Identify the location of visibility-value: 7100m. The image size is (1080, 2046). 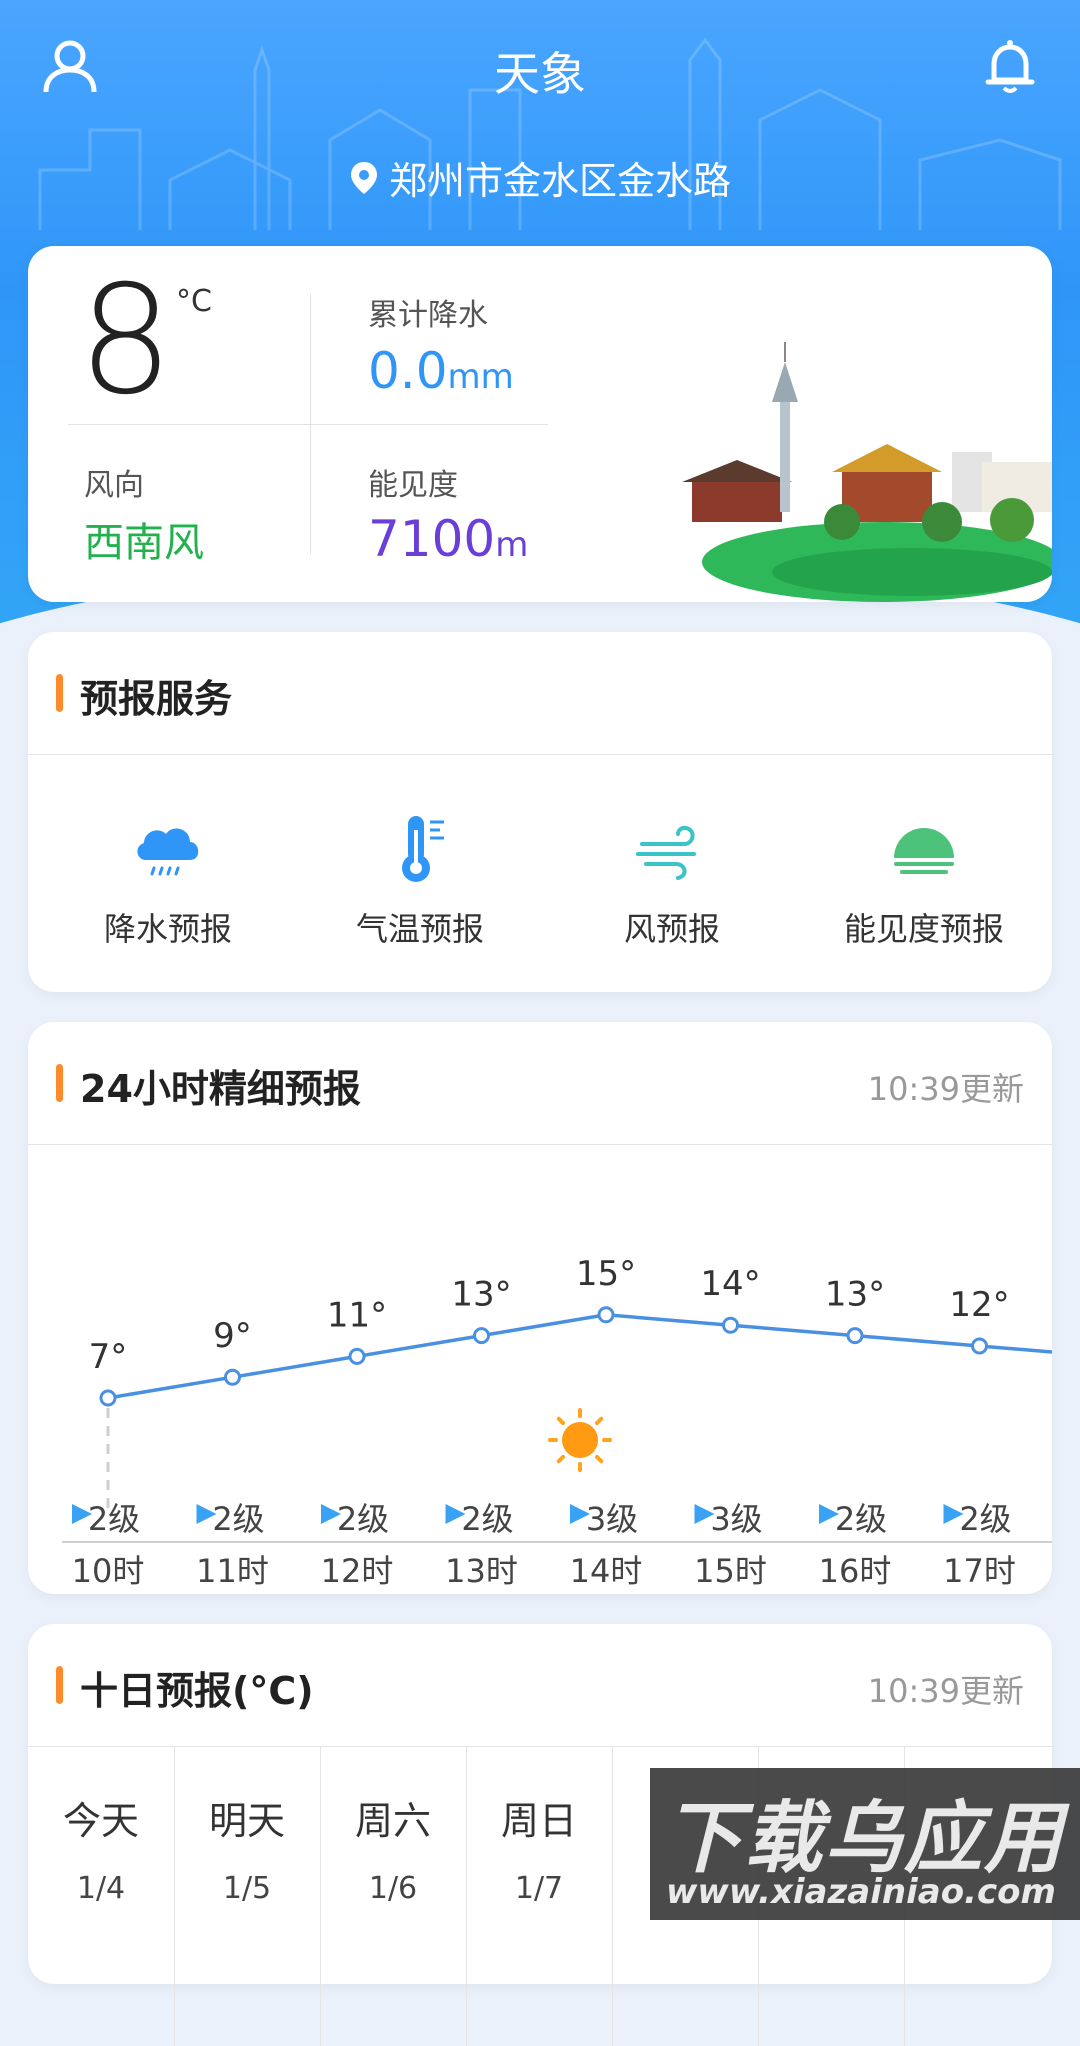
(448, 539).